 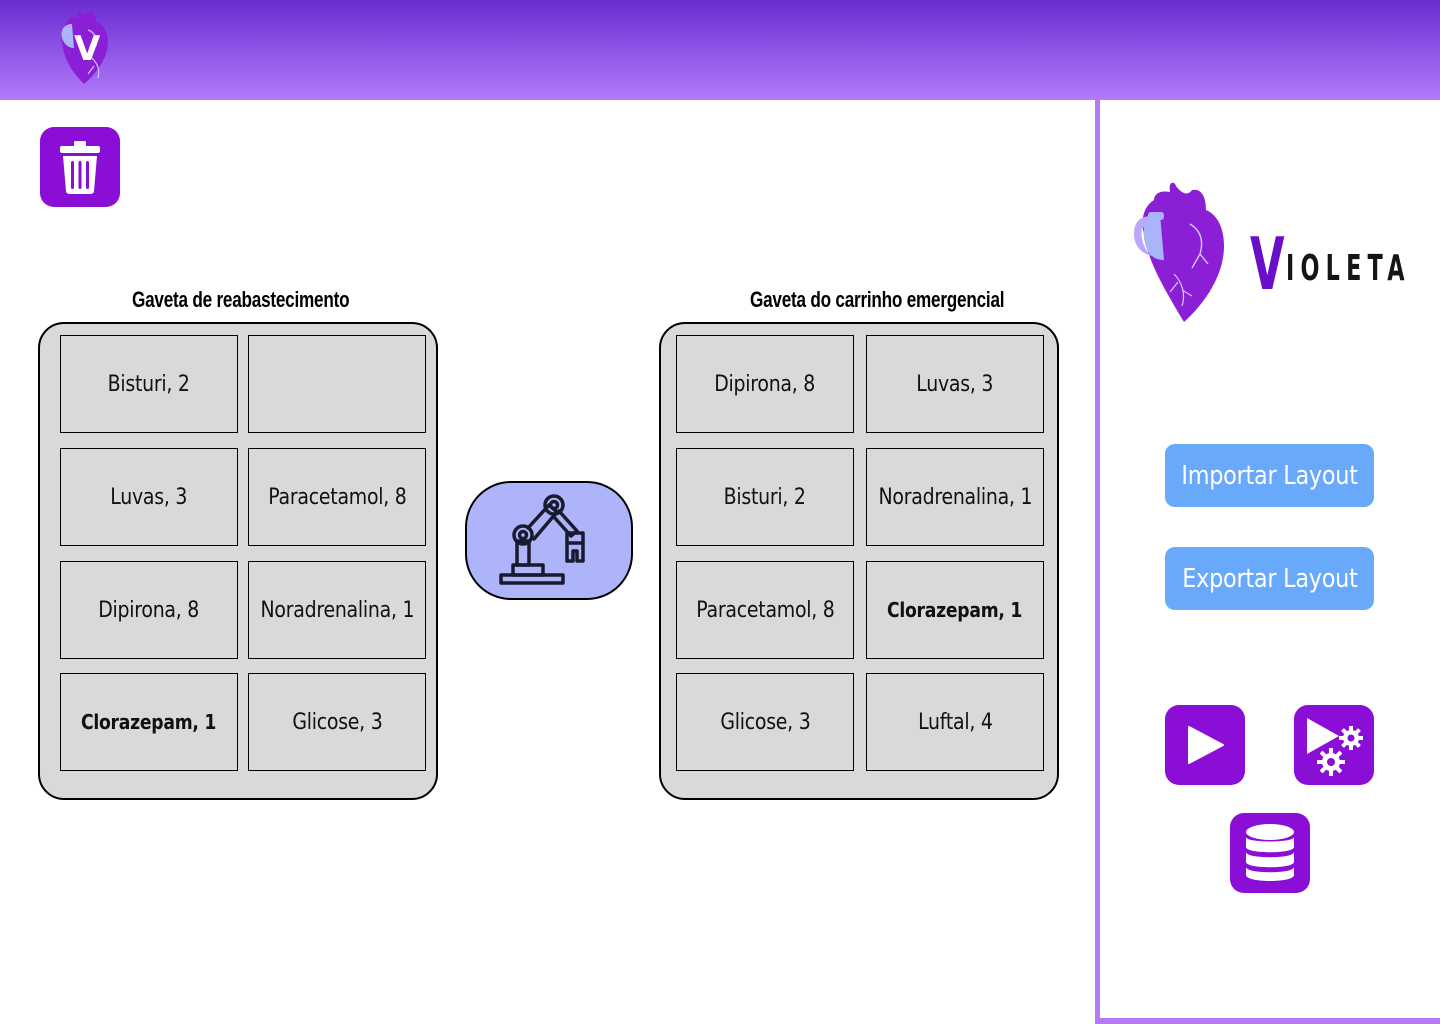 I want to click on refill-drawer-slot: Bisturi, 2, so click(x=149, y=384).